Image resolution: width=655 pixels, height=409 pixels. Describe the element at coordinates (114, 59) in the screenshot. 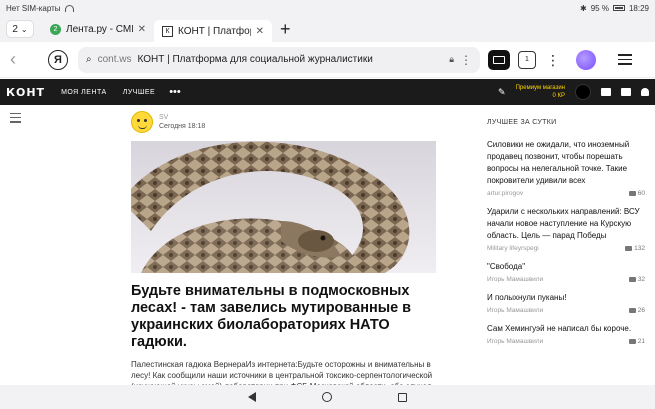

I see `url-domain: cont.ws` at that location.